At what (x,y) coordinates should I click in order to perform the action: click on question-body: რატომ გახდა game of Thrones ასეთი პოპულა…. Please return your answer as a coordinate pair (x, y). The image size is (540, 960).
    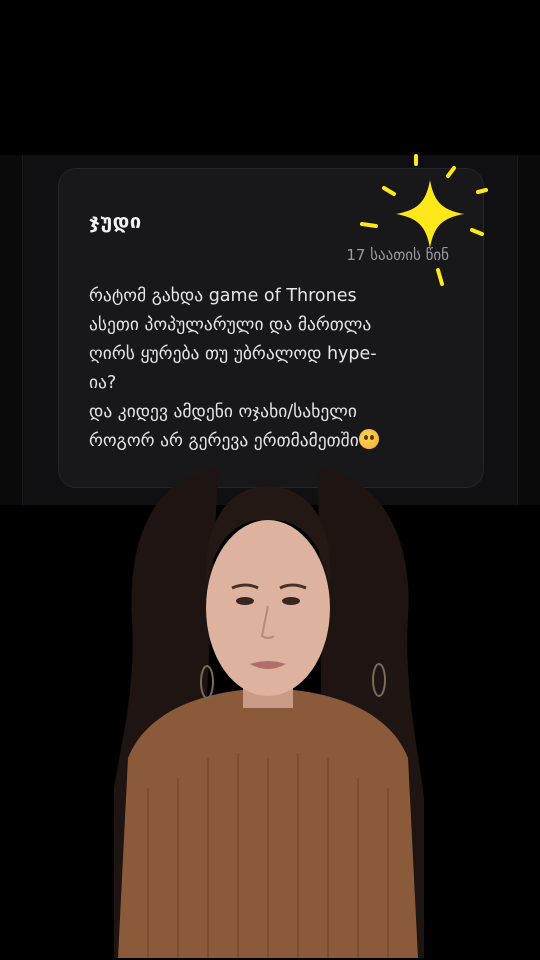
    Looking at the image, I should click on (233, 368).